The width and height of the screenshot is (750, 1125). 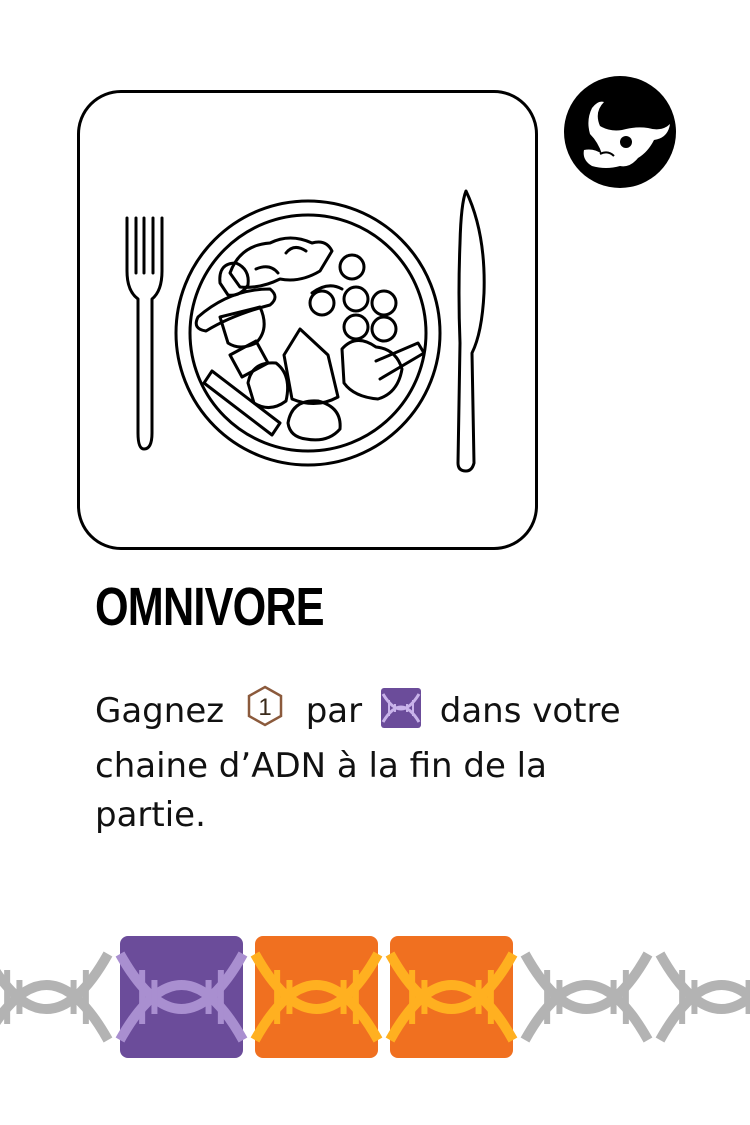 I want to click on description-text-par: par, so click(x=334, y=711).